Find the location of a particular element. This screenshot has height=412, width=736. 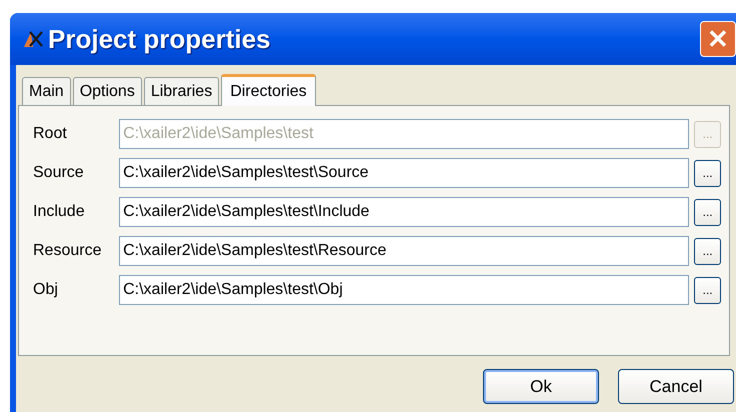

path-field: C:\xailer2\ide\Samples\test\Resource is located at coordinates (404, 251).